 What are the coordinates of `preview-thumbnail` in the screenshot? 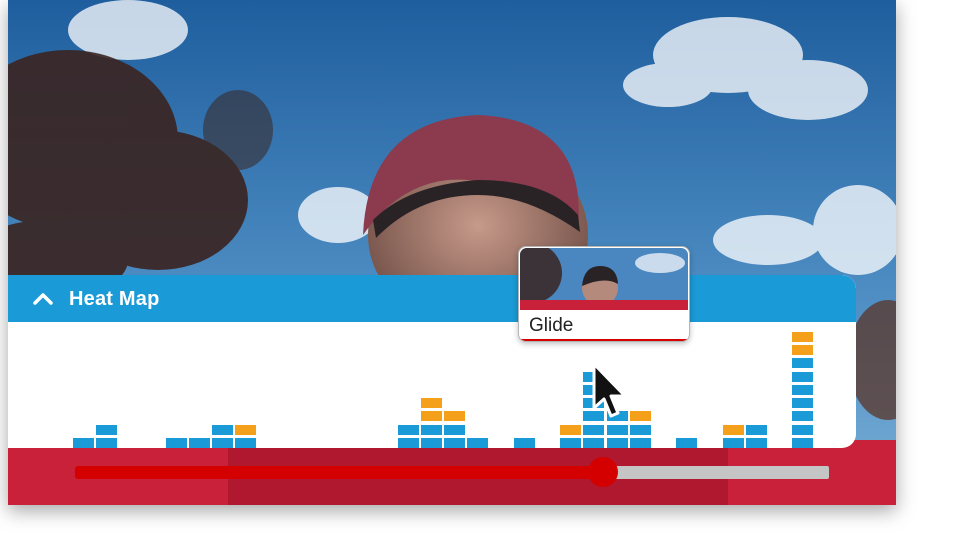 It's located at (604, 279).